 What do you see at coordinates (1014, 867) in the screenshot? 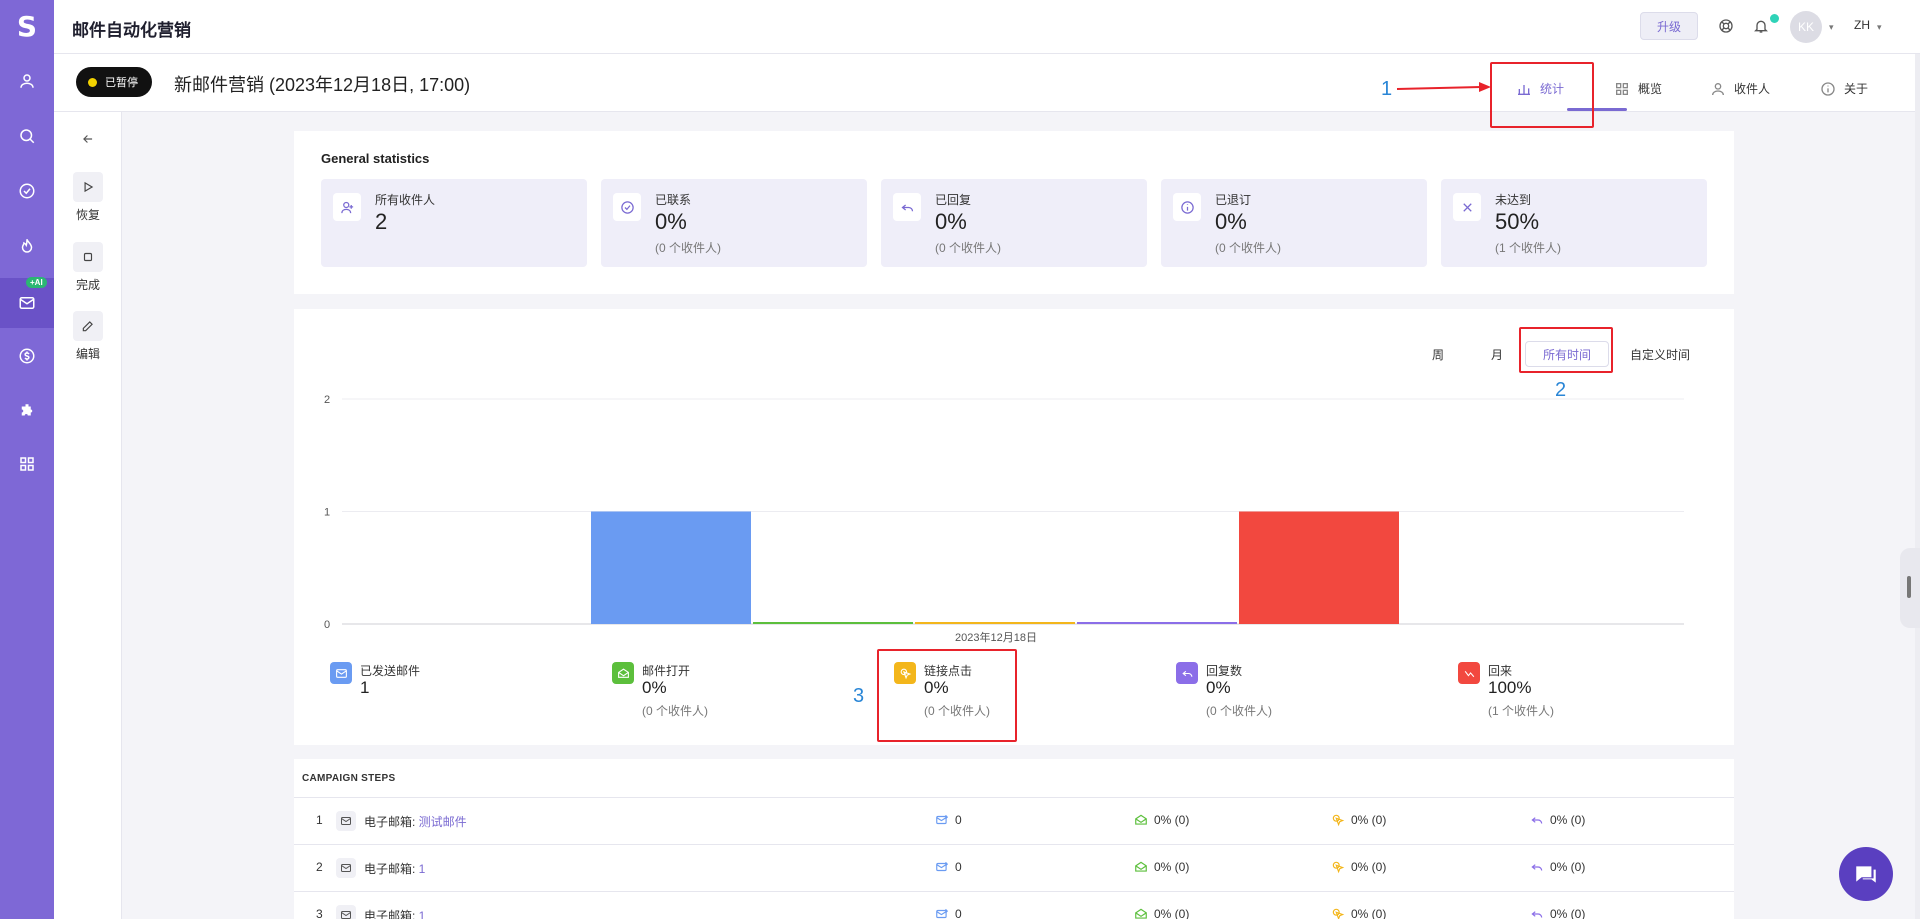
I see `table-row: 2 电子邮箱: 1 0 0% (0) 0% (0) 0% (0)` at bounding box center [1014, 867].